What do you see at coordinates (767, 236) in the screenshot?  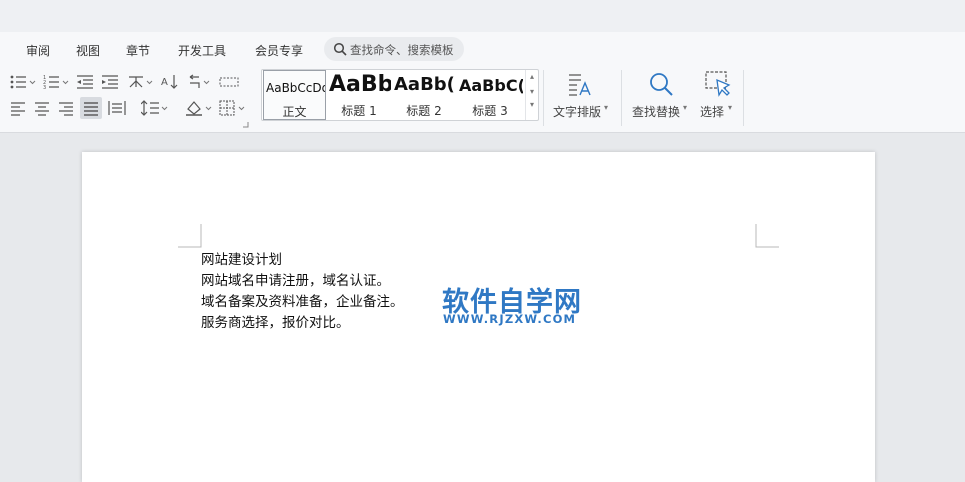 I see `margin-corner-top-right` at bounding box center [767, 236].